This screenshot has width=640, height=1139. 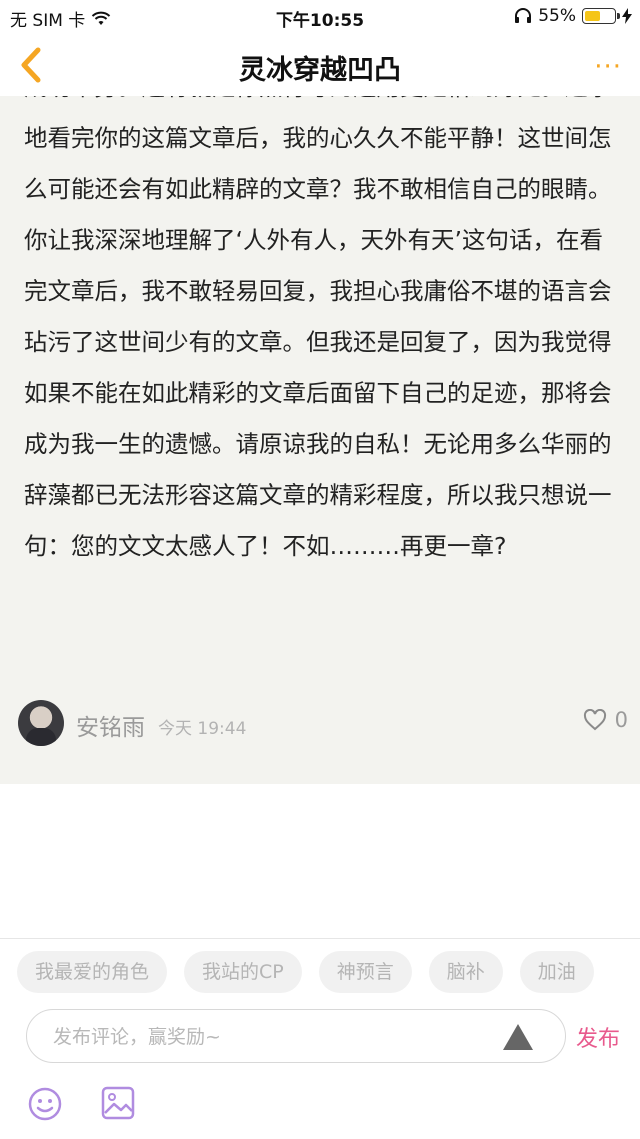 I want to click on nav-bar: 灵冰穿越凹凸 ···, so click(x=320, y=65).